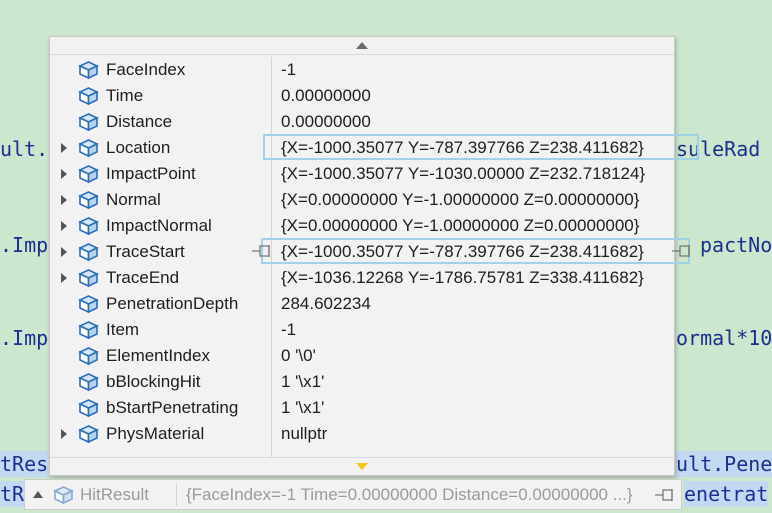 The image size is (772, 513). Describe the element at coordinates (362, 330) in the screenshot. I see `watch-row: Item -1` at that location.